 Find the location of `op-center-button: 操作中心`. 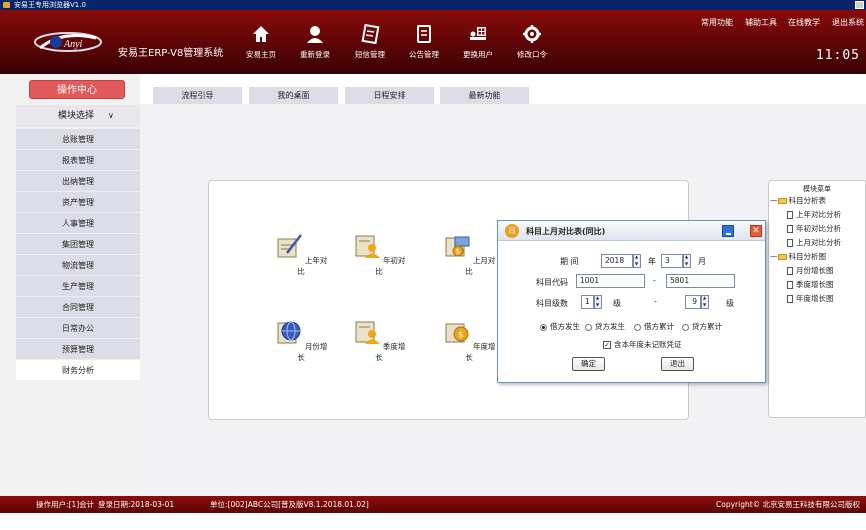

op-center-button: 操作中心 is located at coordinates (77, 89).